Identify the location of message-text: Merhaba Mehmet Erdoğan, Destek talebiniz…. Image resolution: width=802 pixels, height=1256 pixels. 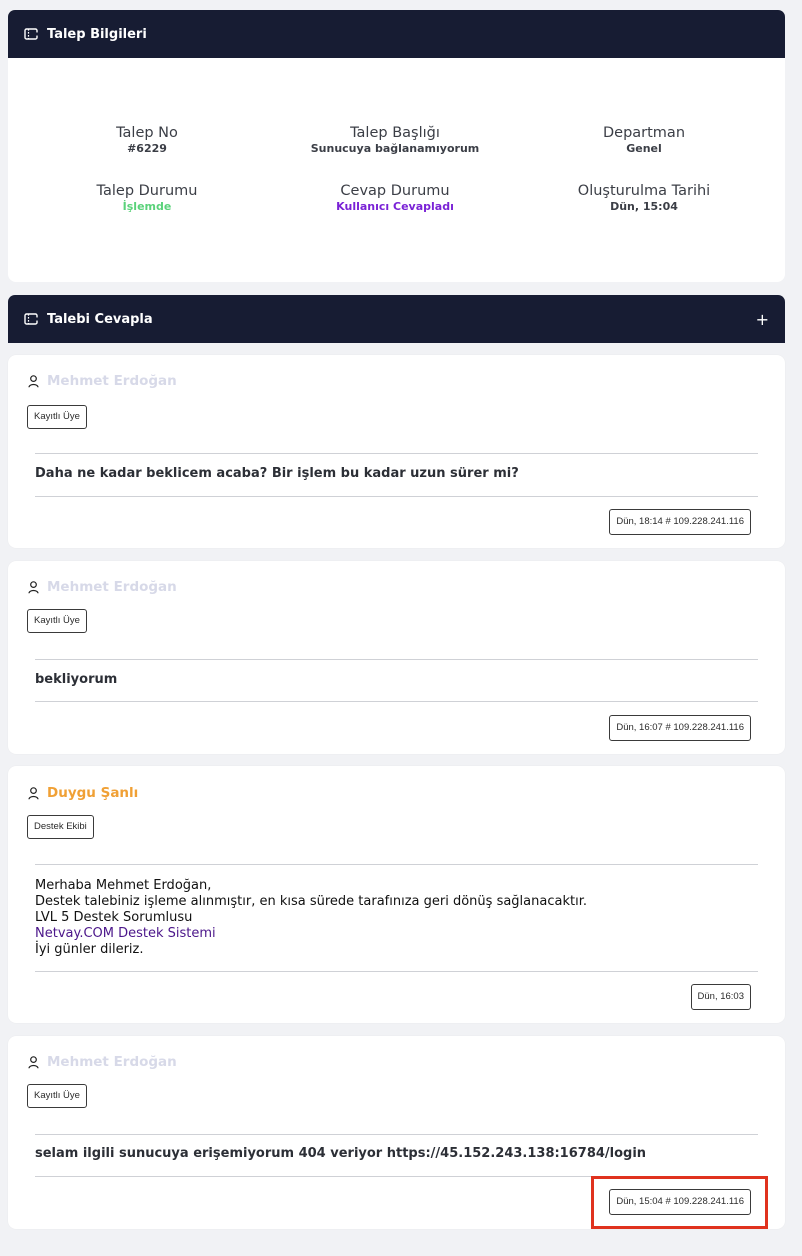
(311, 918).